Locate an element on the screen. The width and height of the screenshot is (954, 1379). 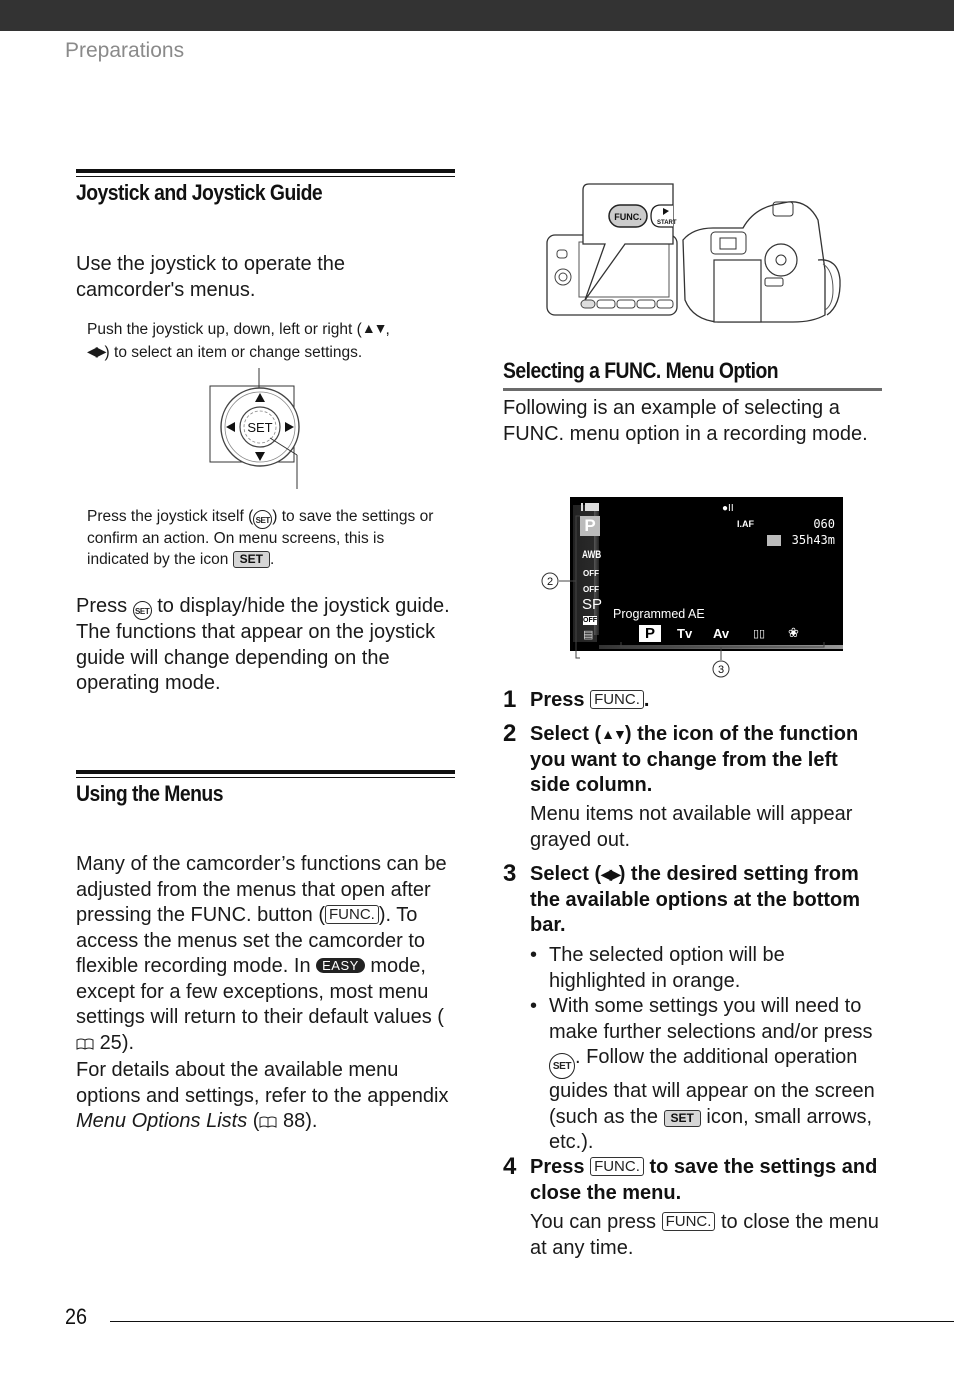
section-label: Preparations is located at coordinates (125, 50).